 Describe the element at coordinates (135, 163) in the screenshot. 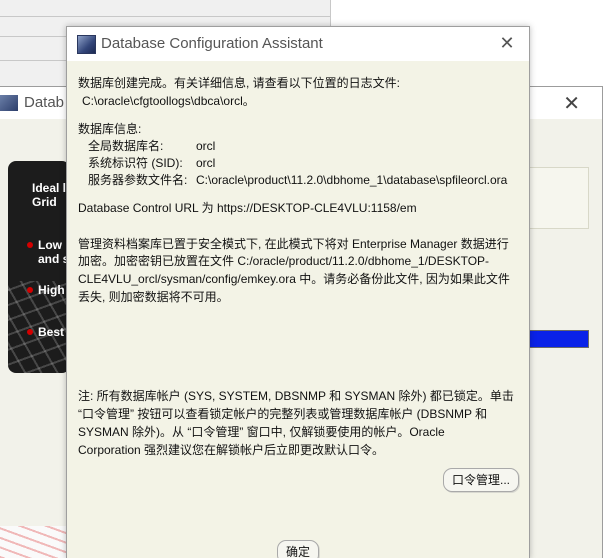

I see `info-label: 系统标识符 (SID):` at that location.